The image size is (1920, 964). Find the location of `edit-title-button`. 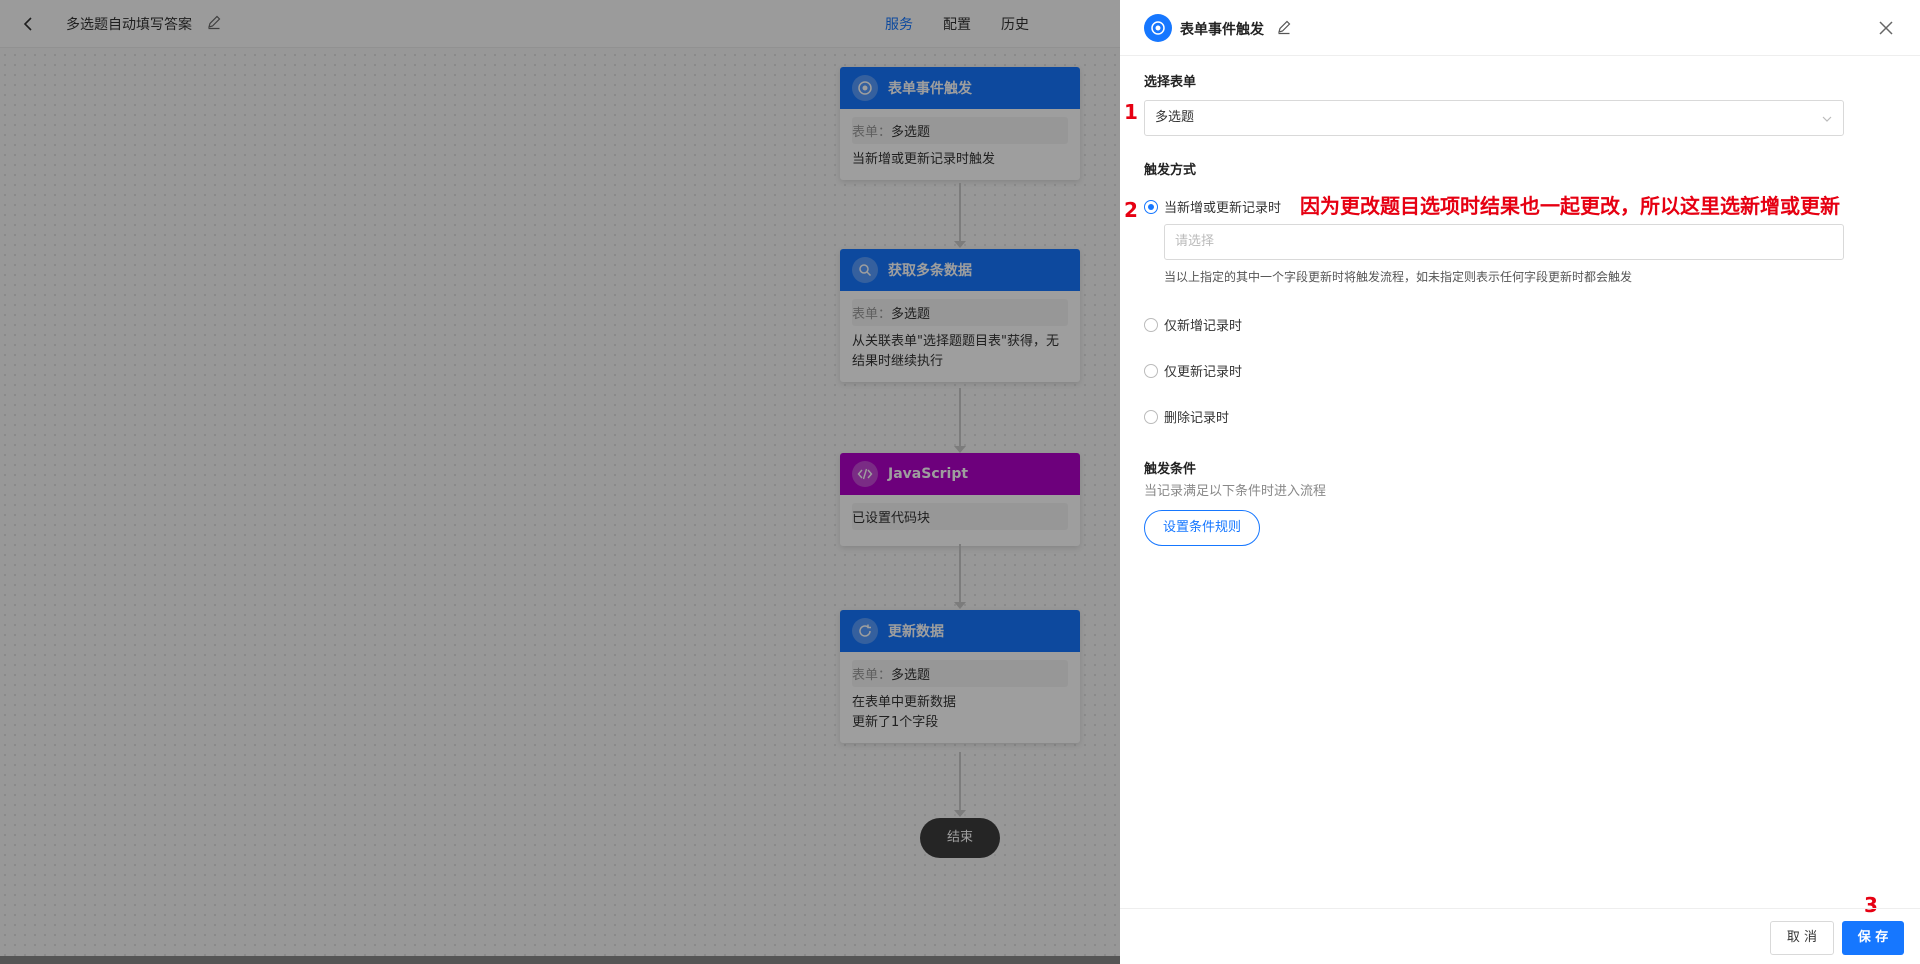

edit-title-button is located at coordinates (215, 23).